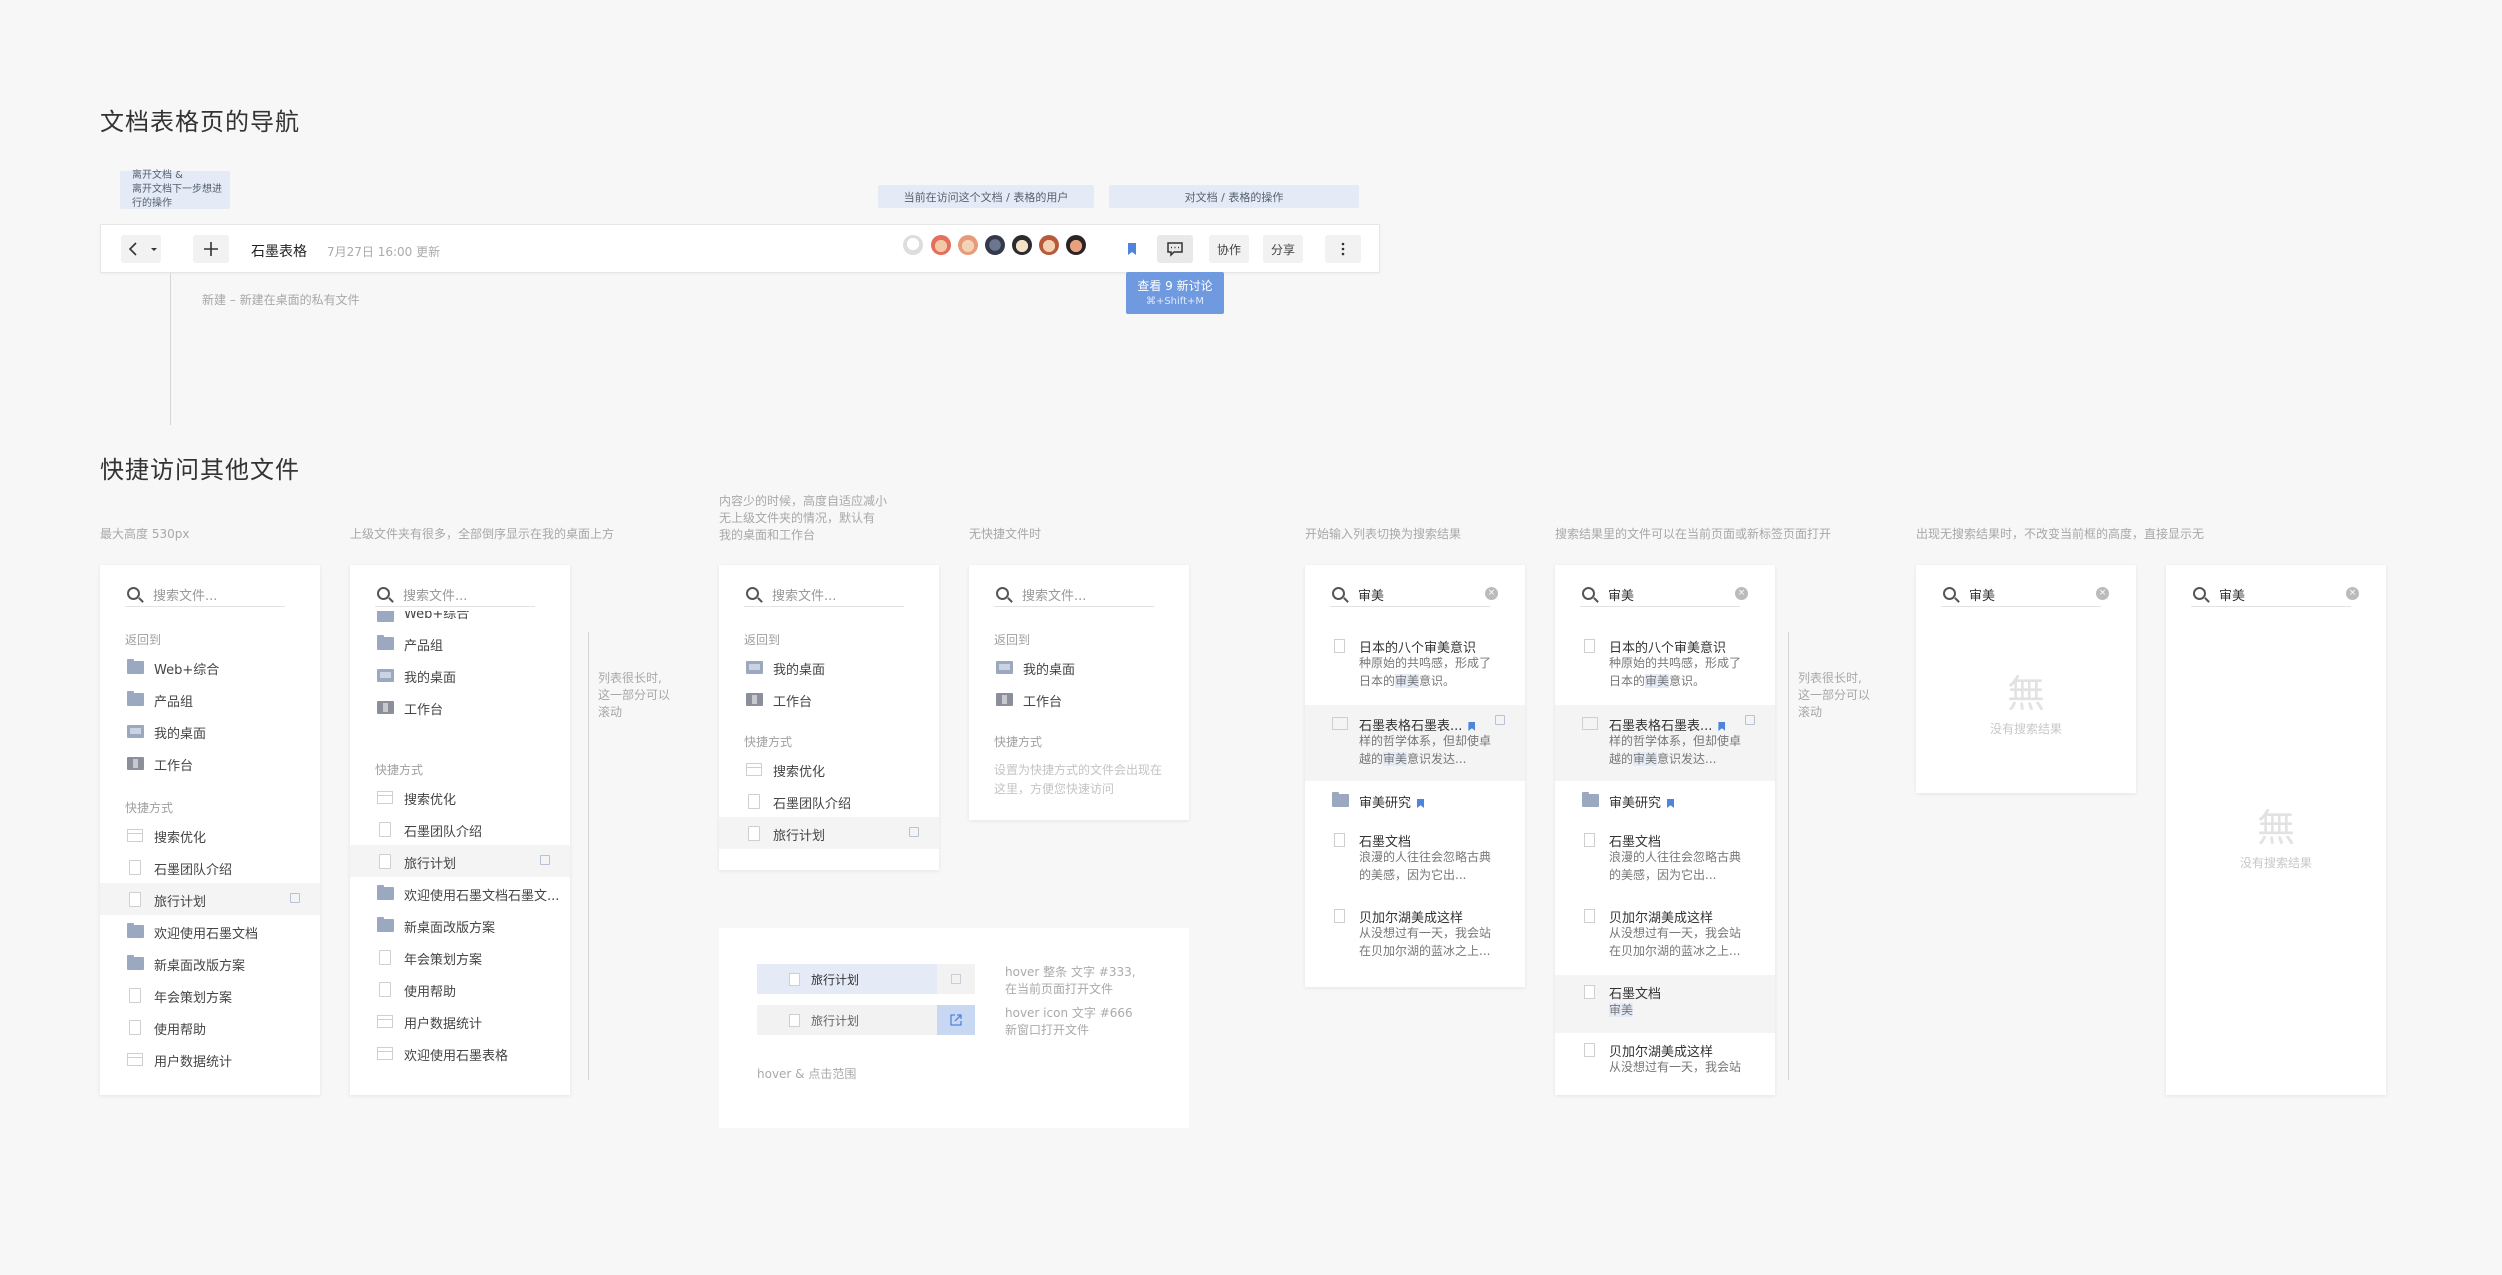 This screenshot has width=2502, height=1275. Describe the element at coordinates (956, 979) in the screenshot. I see `hover-ext-zone` at that location.